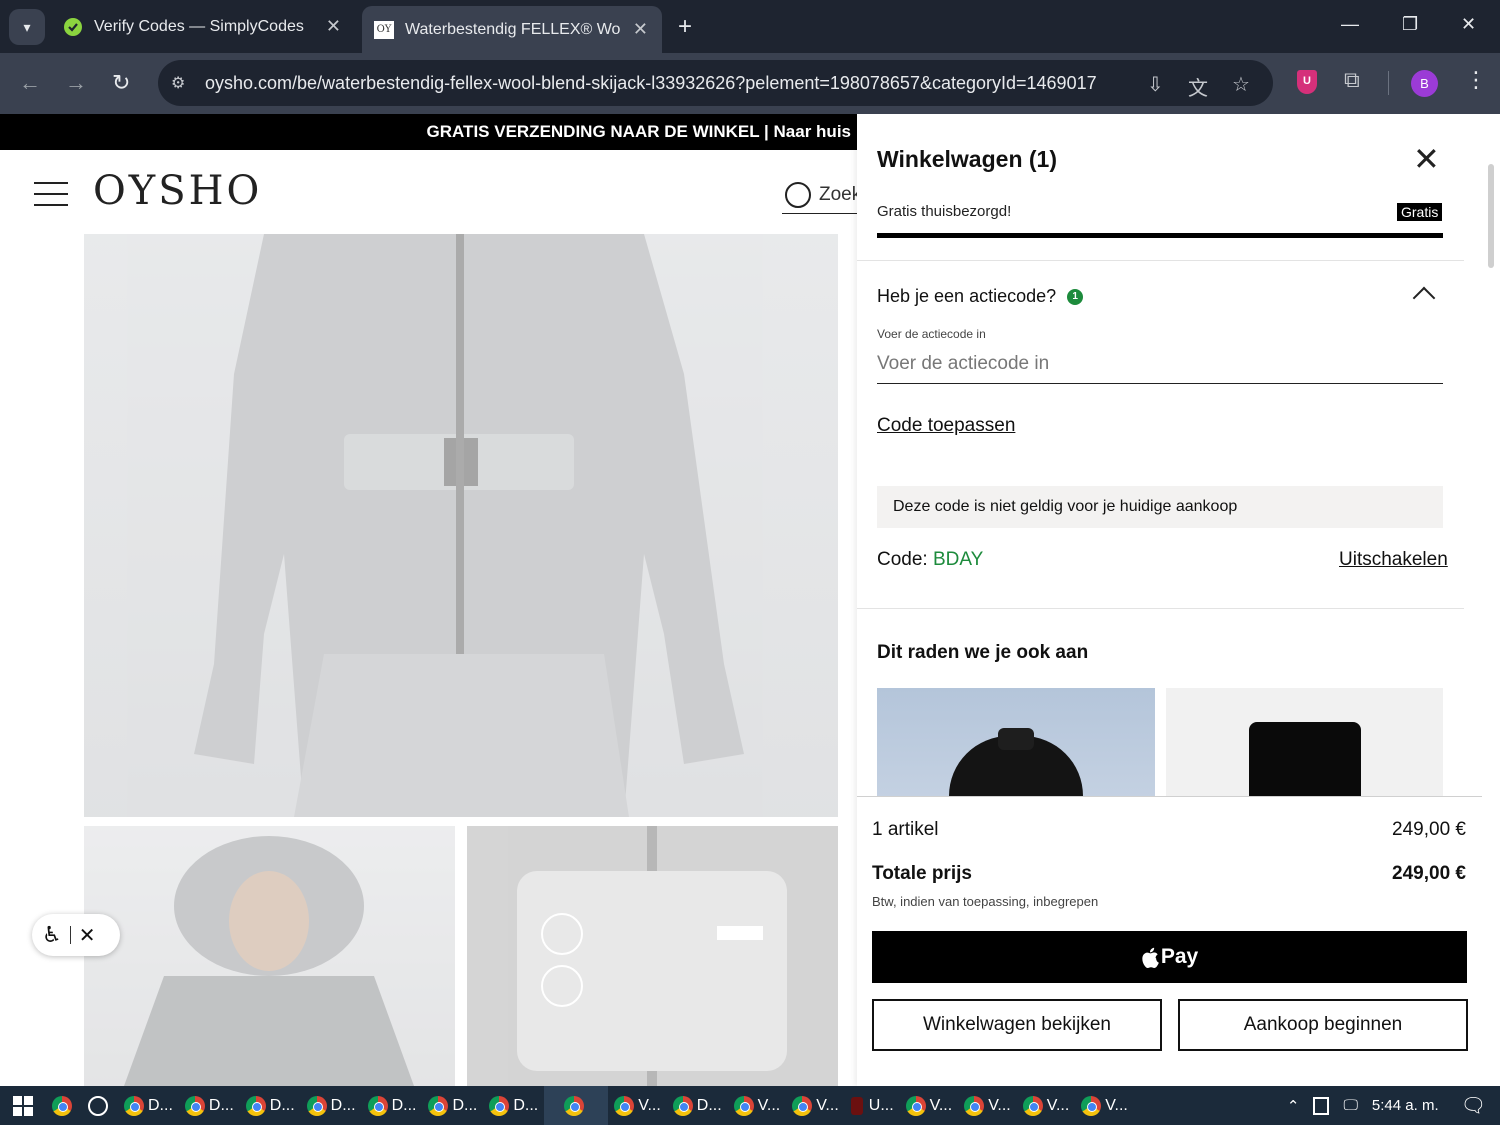 This screenshot has height=1125, width=1500. Describe the element at coordinates (64, 1105) in the screenshot. I see `taskbar-chrome` at that location.